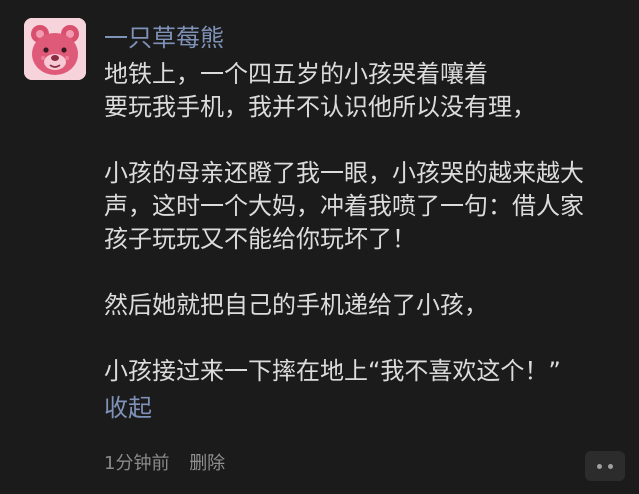  Describe the element at coordinates (296, 74) in the screenshot. I see `text-line: 地铁上，一个四五岁的小孩哭着嚷着` at that location.